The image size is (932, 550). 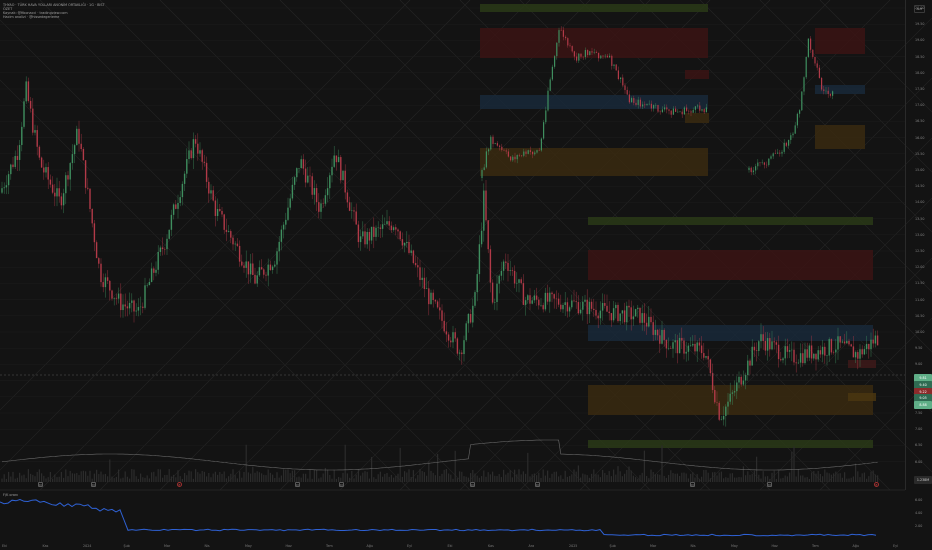 What do you see at coordinates (815, 116) in the screenshot?
I see `grid-line` at bounding box center [815, 116].